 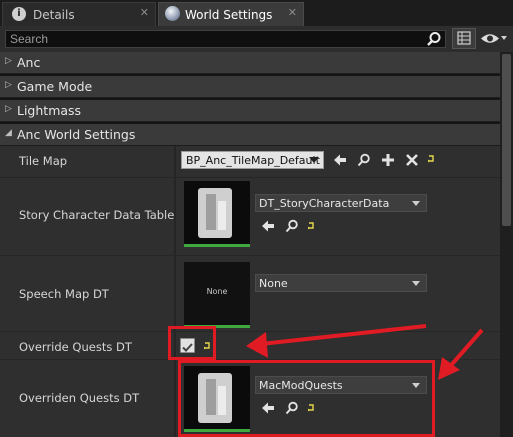 I want to click on tile-map-value: BP_Anc_TileMap_Default, so click(x=253, y=160).